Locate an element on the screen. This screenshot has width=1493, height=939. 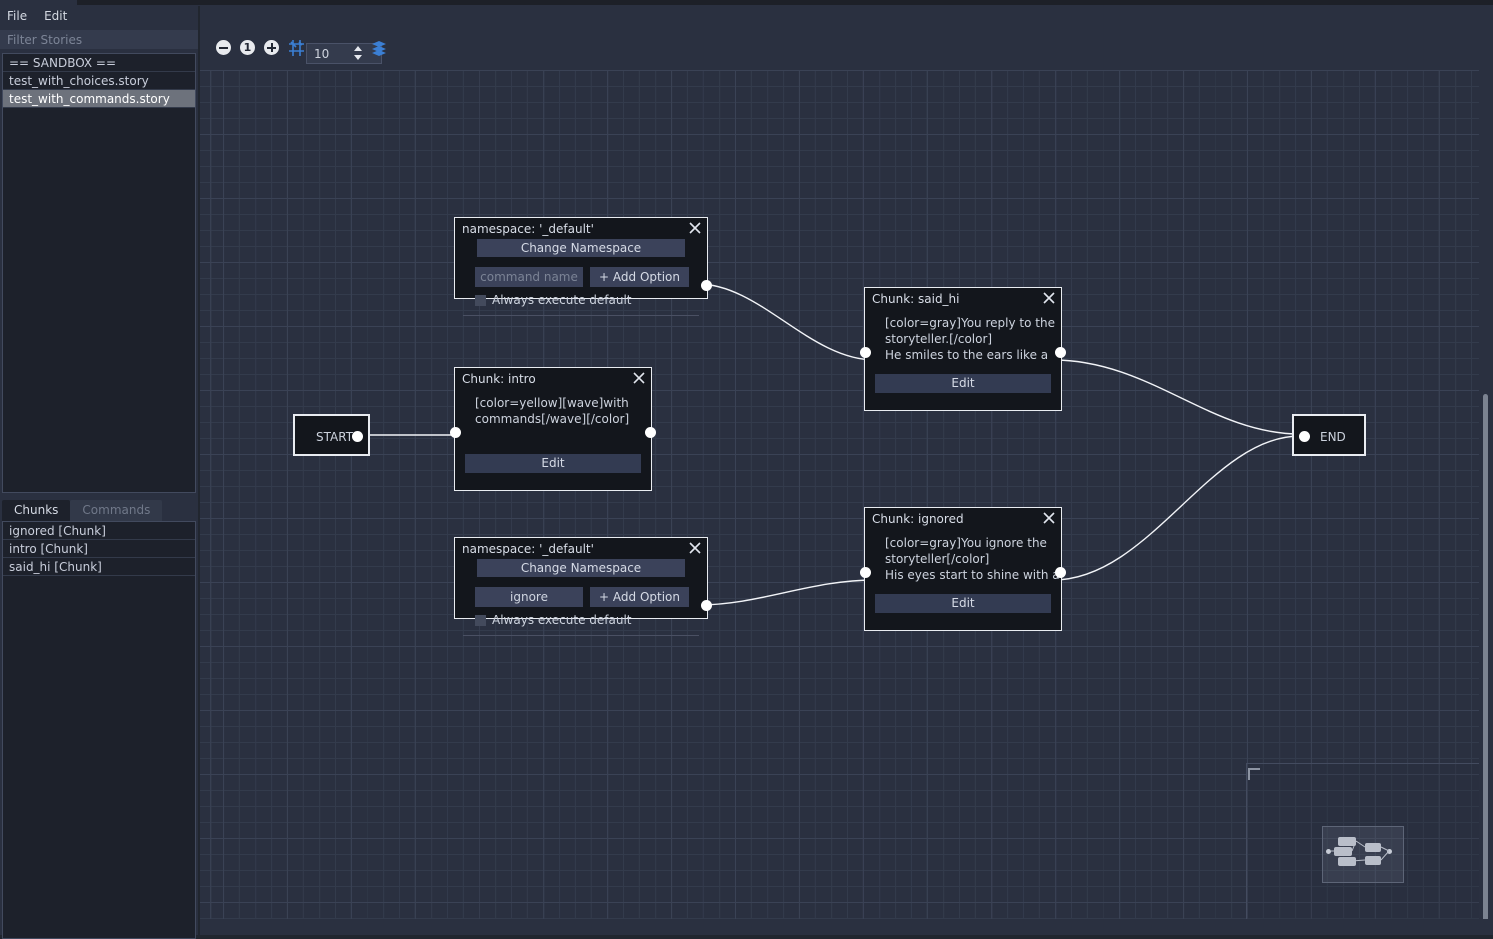
chunk-list-item-said-hi: said_hi [Chunk] is located at coordinates (99, 567).